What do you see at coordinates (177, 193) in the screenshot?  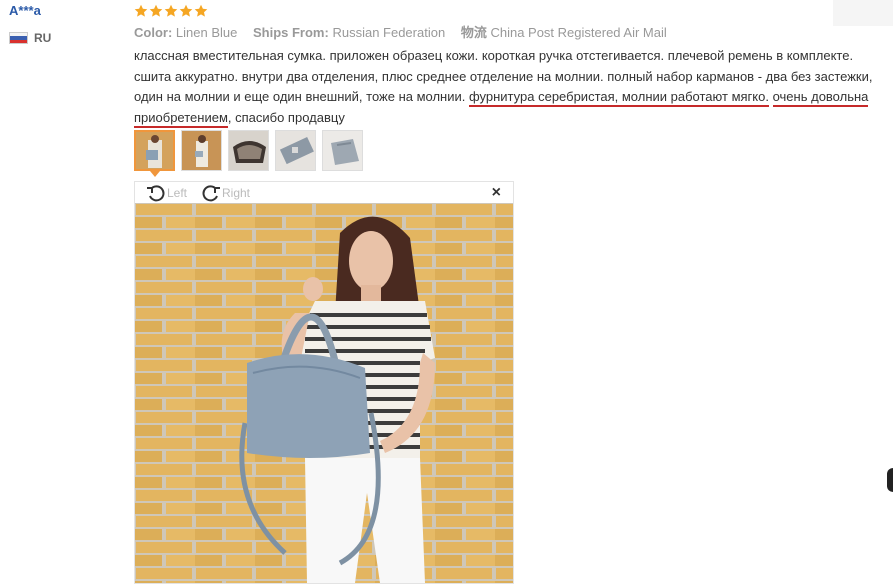 I see `rotate-left-label: Left` at bounding box center [177, 193].